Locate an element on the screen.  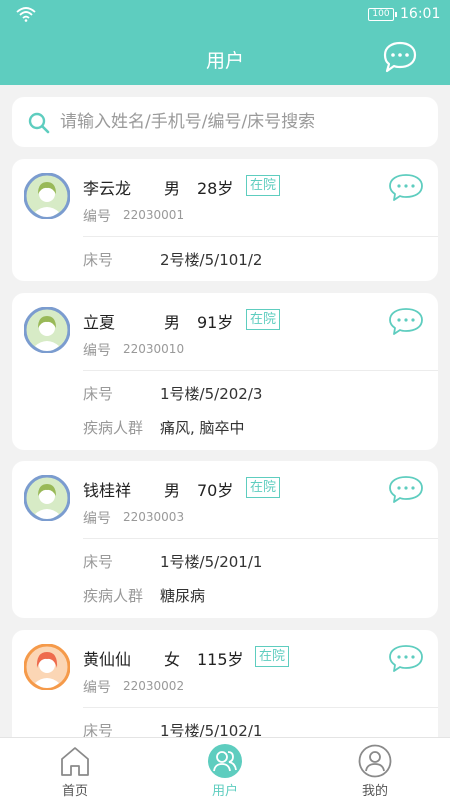
patient-name: 钱桂祥 is located at coordinates (107, 490).